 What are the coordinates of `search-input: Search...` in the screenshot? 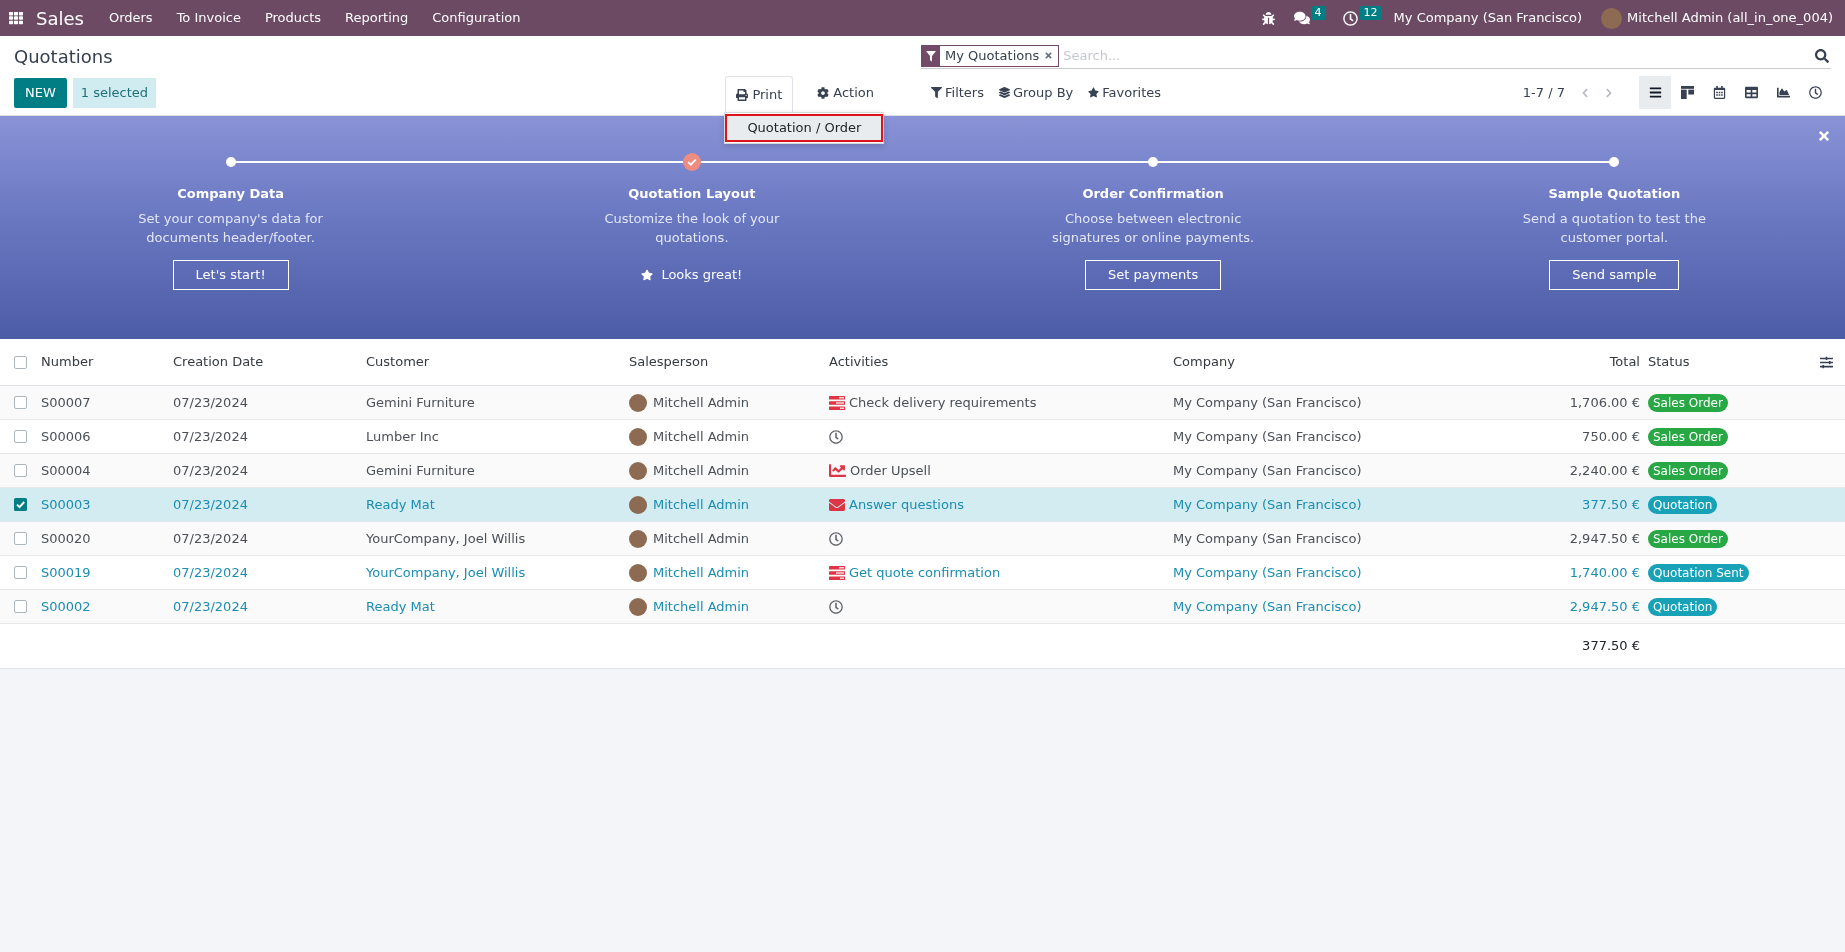 It's located at (1439, 55).